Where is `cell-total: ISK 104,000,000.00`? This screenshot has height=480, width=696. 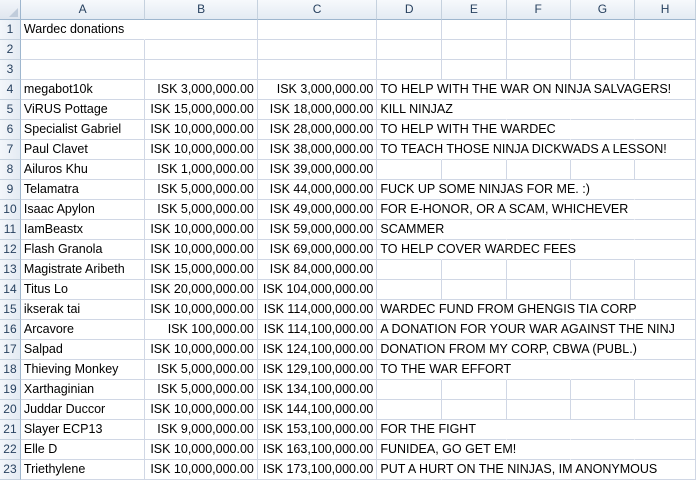
cell-total: ISK 104,000,000.00 is located at coordinates (317, 290).